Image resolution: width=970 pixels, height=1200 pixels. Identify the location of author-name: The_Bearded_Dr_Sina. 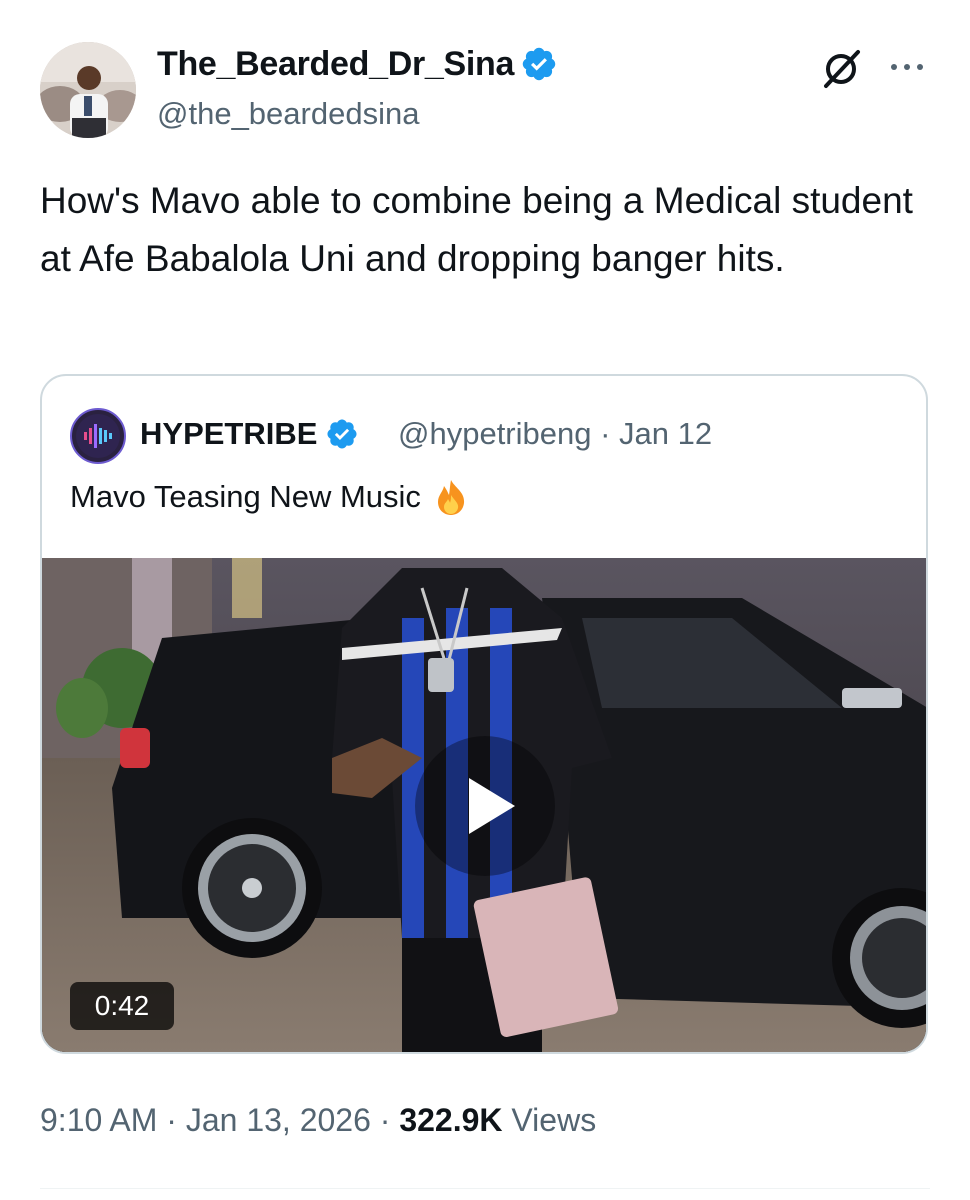
(357, 64).